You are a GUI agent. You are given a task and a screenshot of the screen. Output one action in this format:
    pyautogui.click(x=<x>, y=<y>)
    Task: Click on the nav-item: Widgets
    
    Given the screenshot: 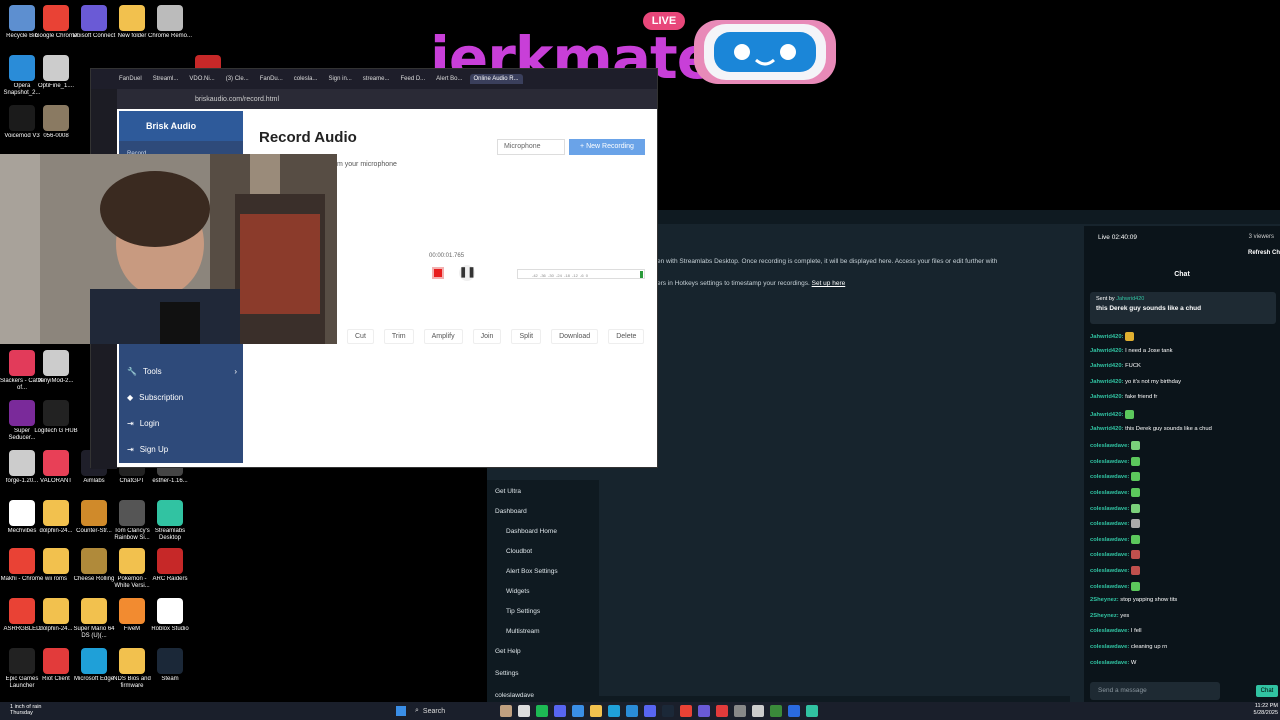 What is the action you would take?
    pyautogui.click(x=517, y=591)
    